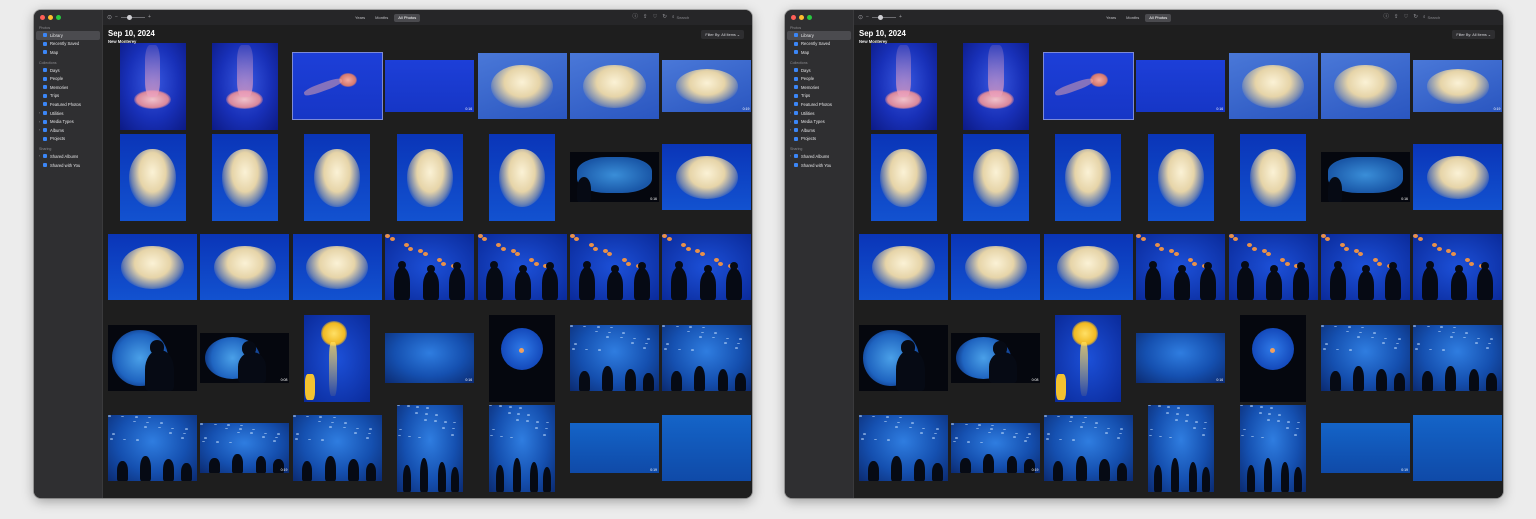  Describe the element at coordinates (809, 17) in the screenshot. I see `maximize-window-button` at that location.